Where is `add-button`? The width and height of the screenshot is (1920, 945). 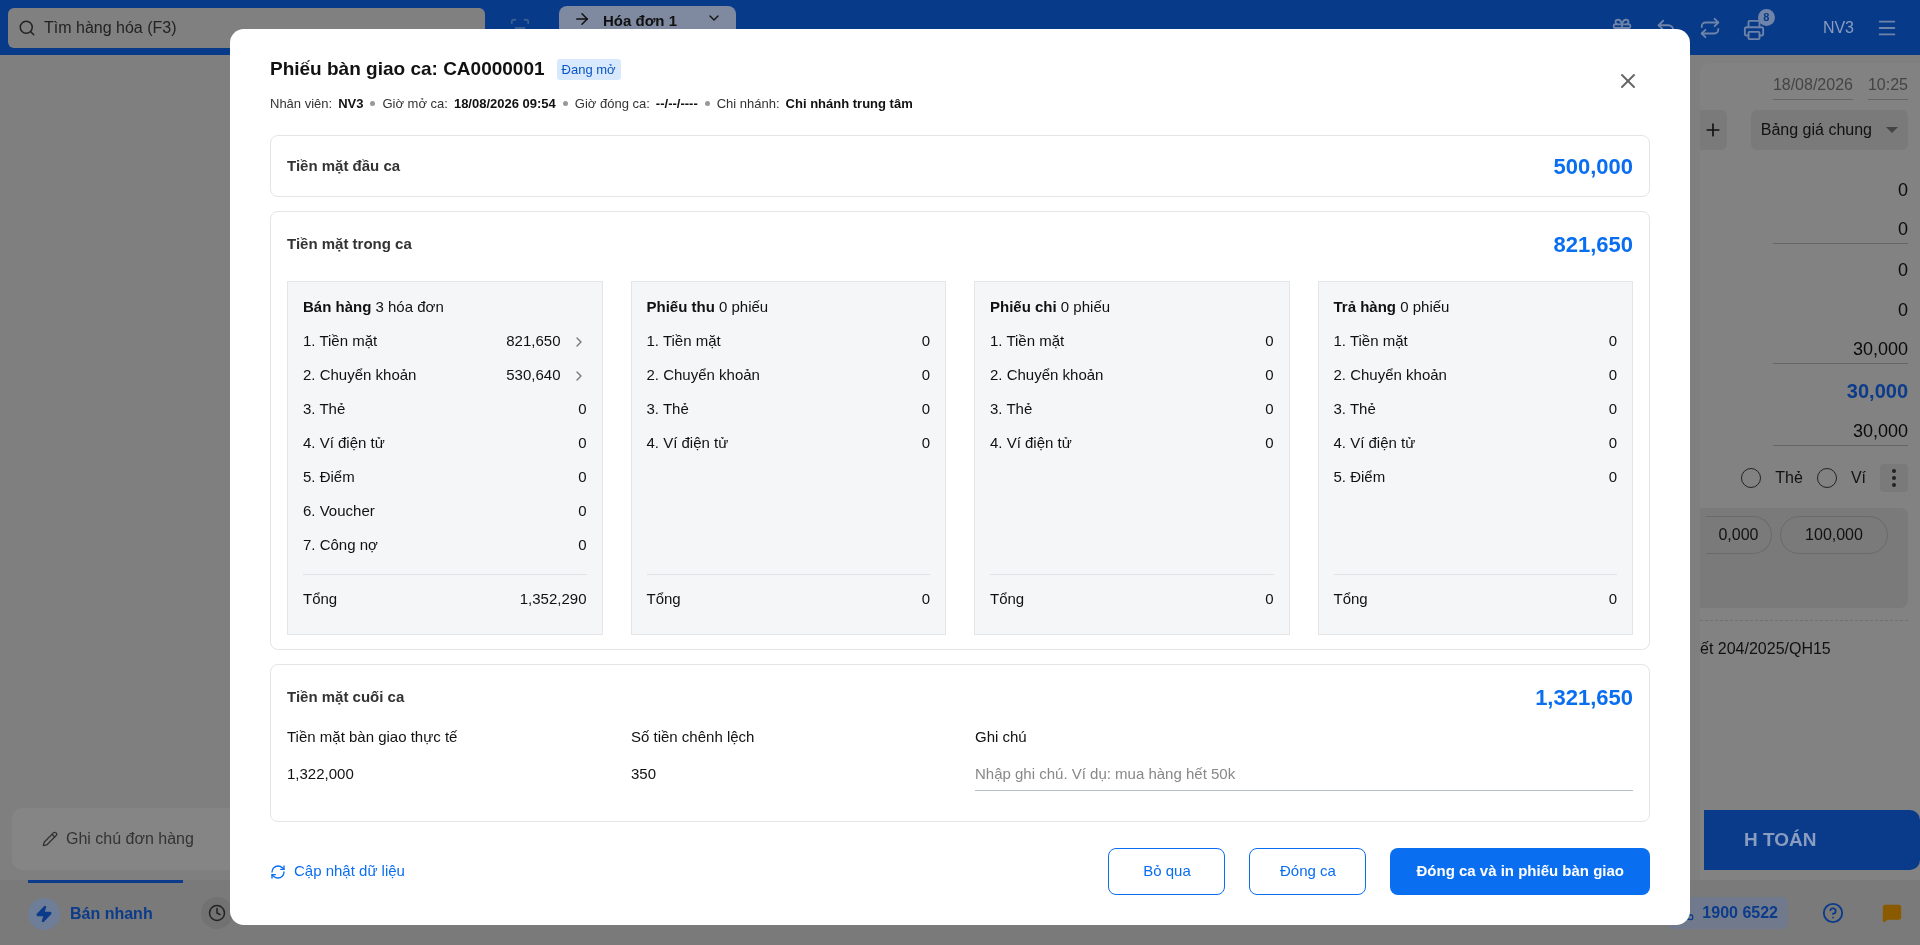 add-button is located at coordinates (1713, 130).